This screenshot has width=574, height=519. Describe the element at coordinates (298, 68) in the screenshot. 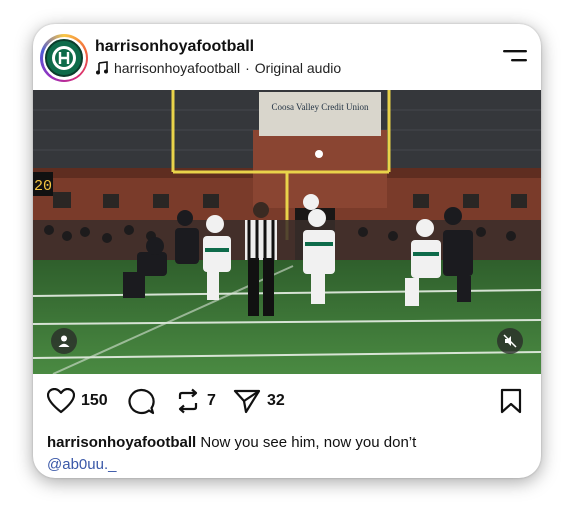

I see `audio-label: Original audio` at that location.